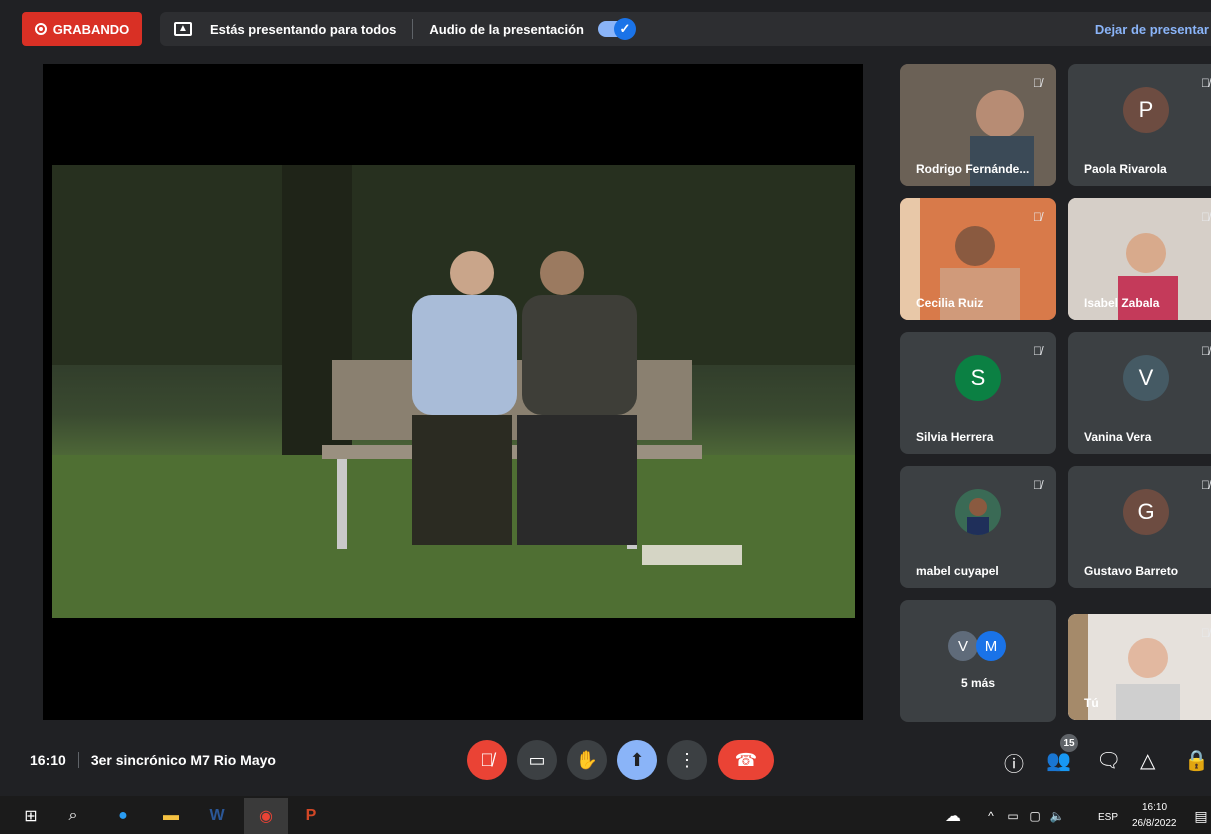  I want to click on profile-photo, so click(978, 512).